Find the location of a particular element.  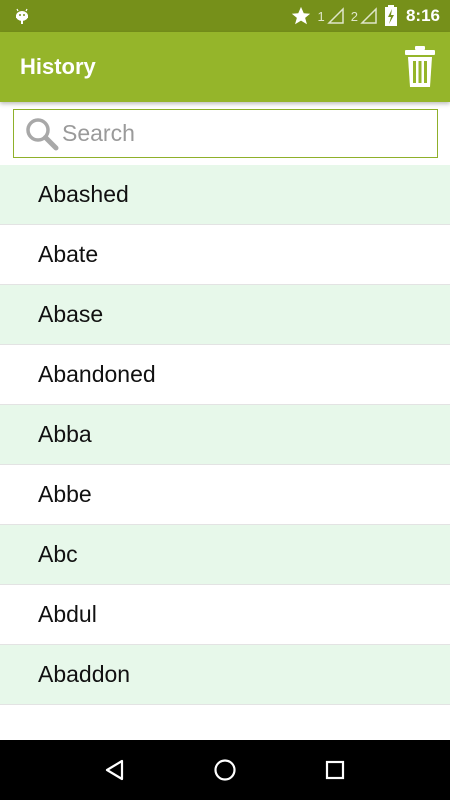

recents-button is located at coordinates (335, 770).